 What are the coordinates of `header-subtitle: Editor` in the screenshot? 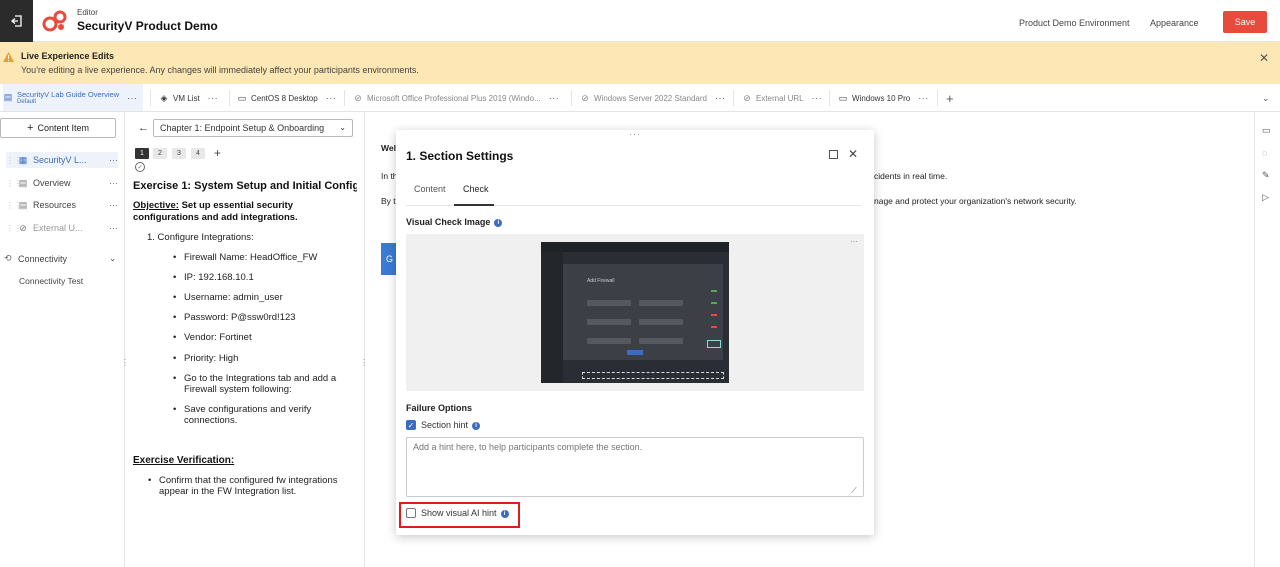 It's located at (87, 12).